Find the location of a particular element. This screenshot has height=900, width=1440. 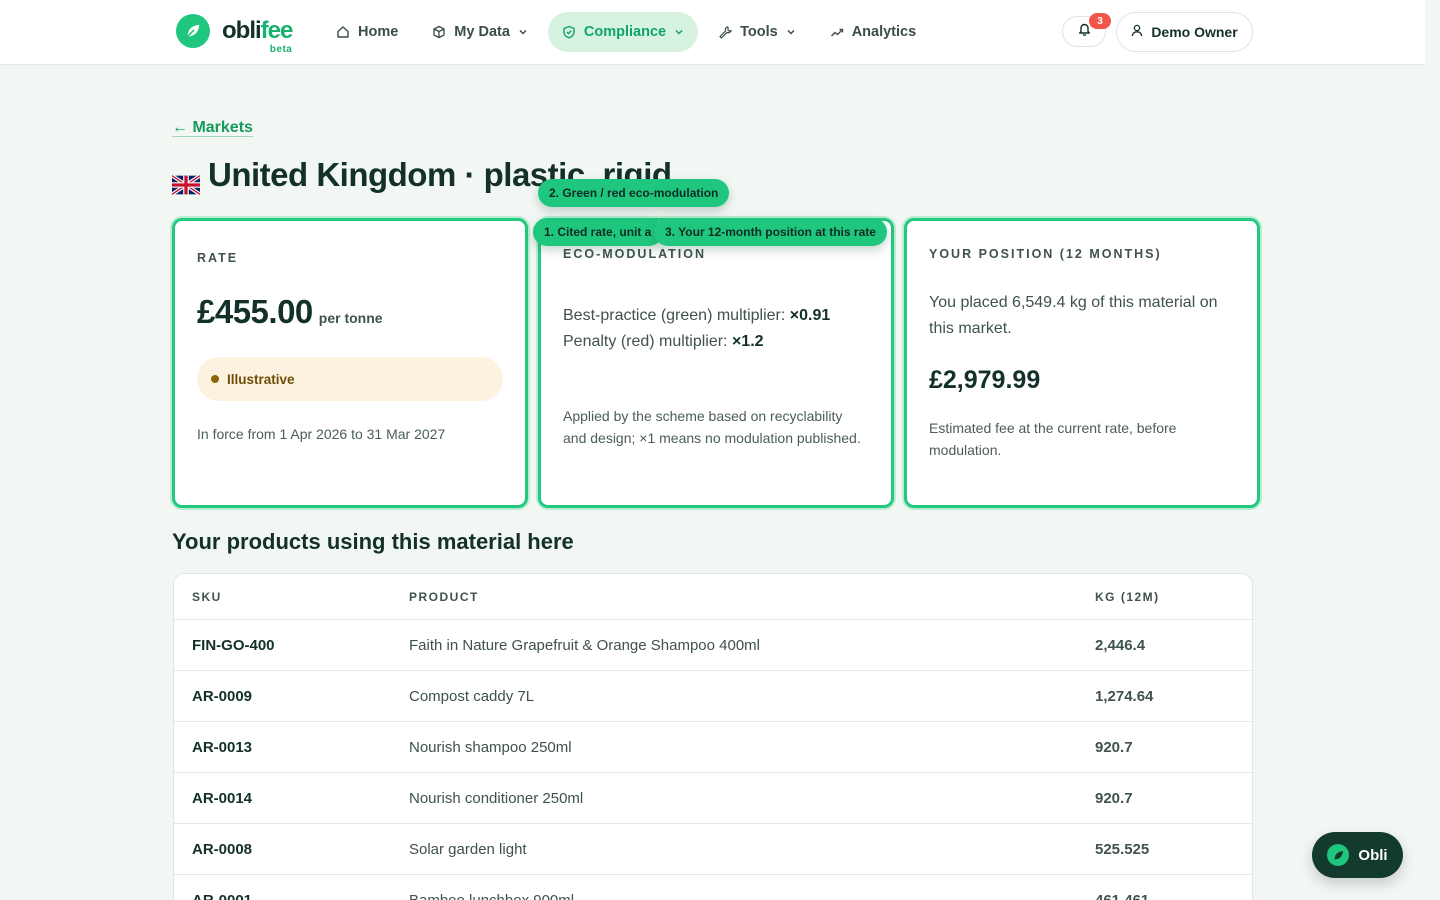

products-section-title: Your products using this material here is located at coordinates (373, 541).